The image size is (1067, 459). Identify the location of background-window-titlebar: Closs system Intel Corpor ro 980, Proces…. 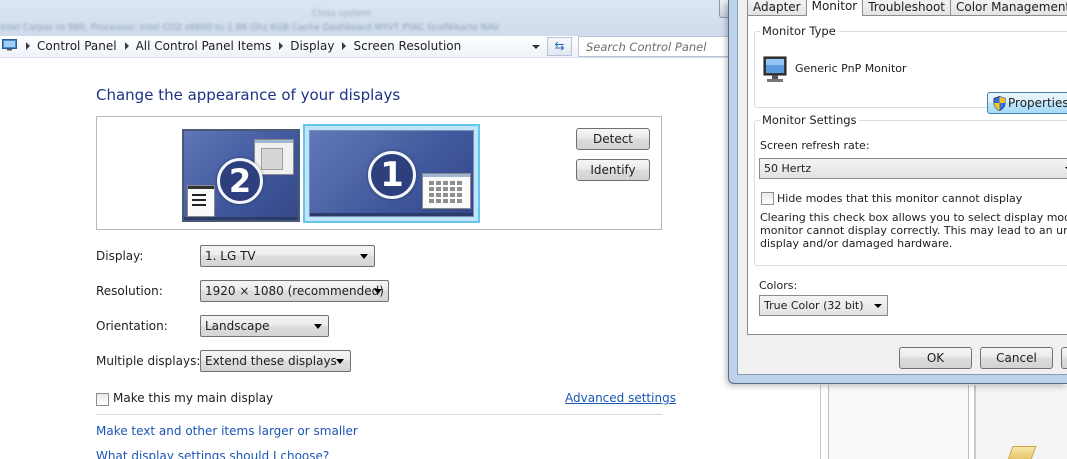
(365, 18).